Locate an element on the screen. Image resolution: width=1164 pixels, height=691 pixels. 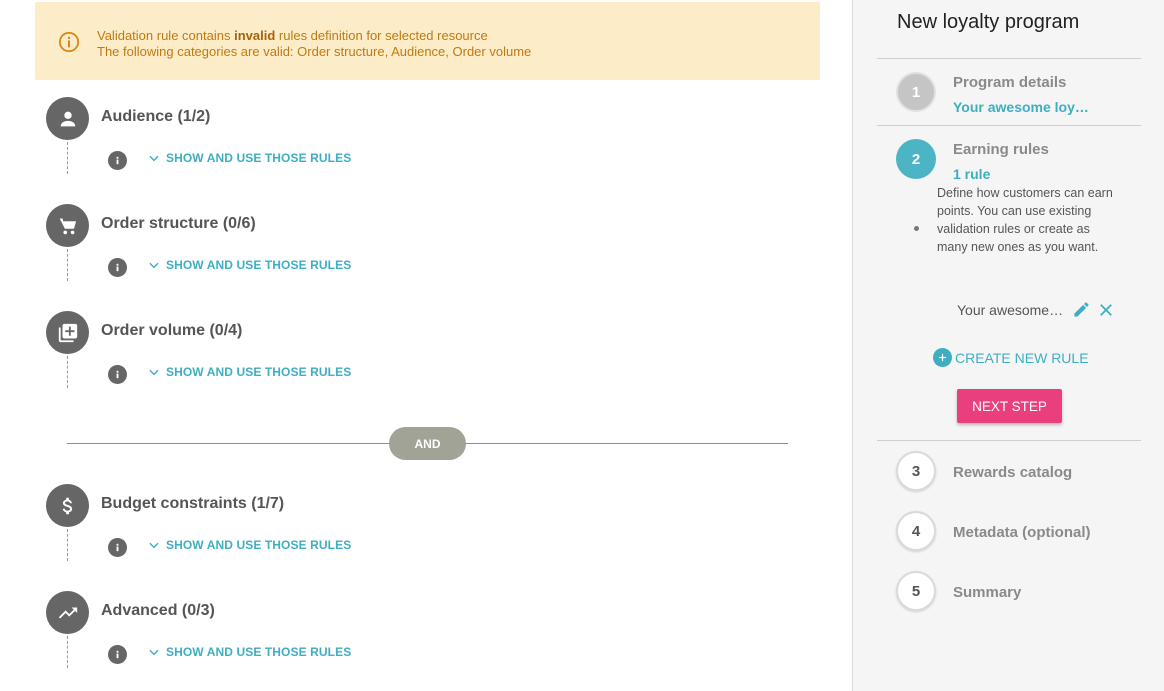
create-new-rule-button: CREATE NEW RULE is located at coordinates (1011, 357).